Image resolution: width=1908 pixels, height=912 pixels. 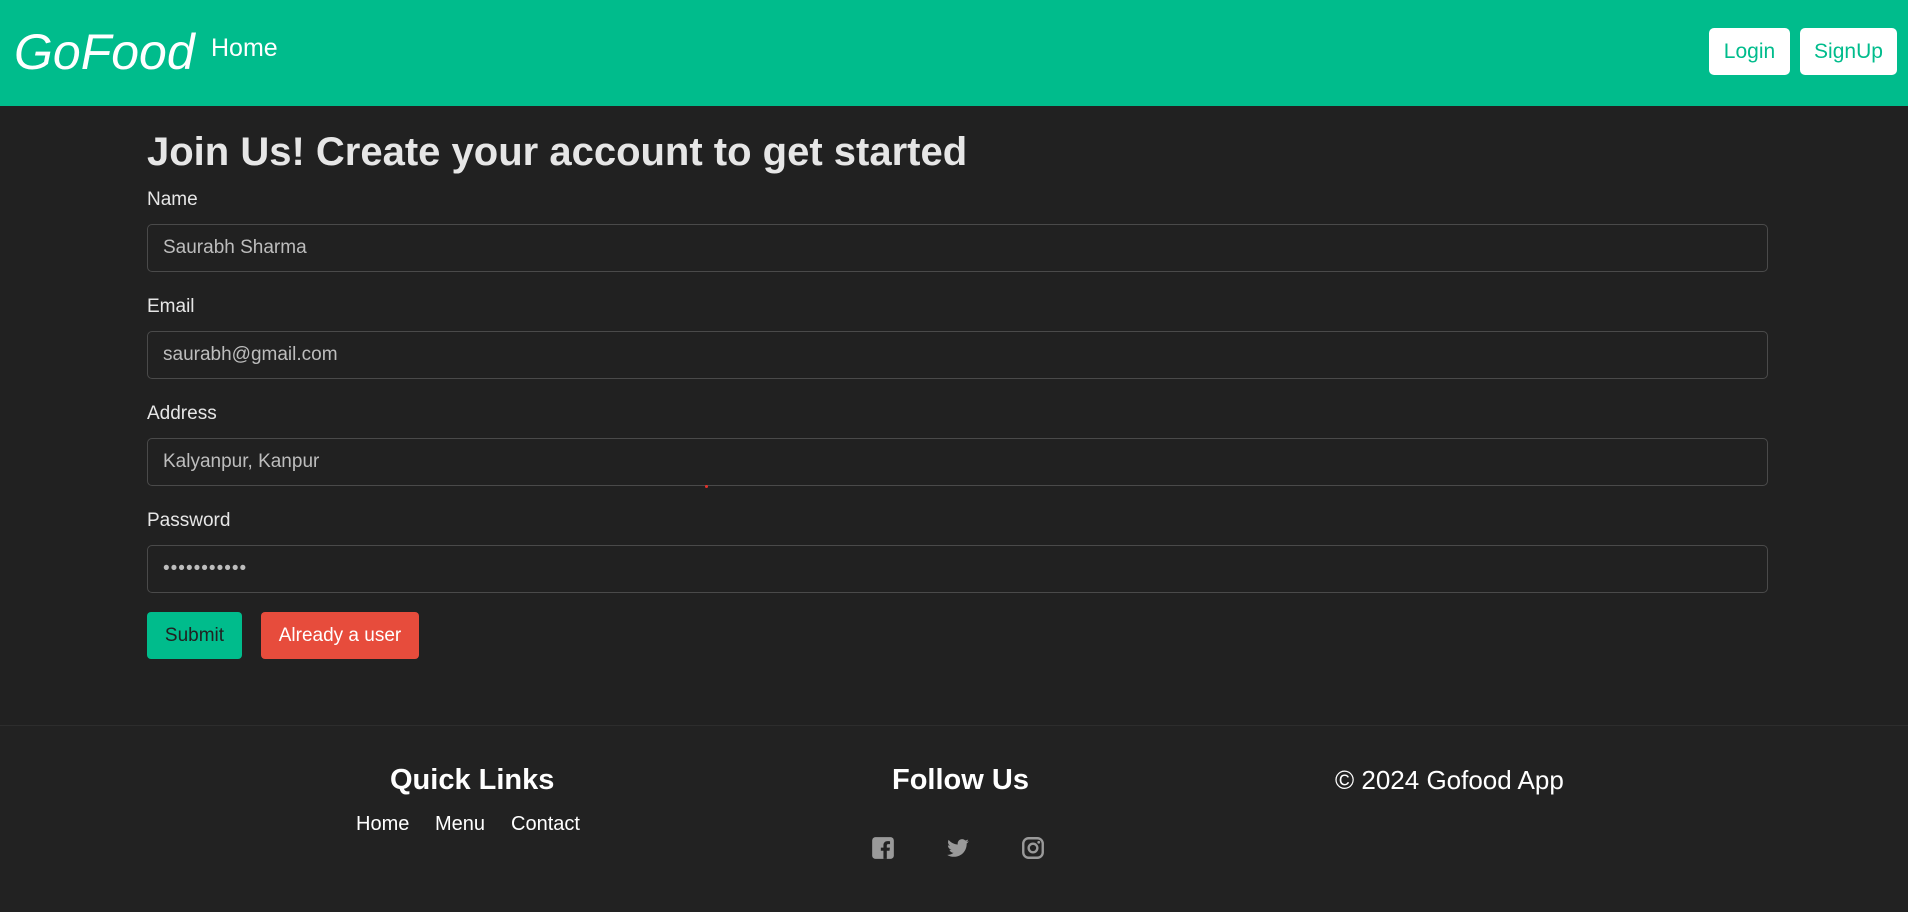 I want to click on address-label: Address, so click(x=182, y=413).